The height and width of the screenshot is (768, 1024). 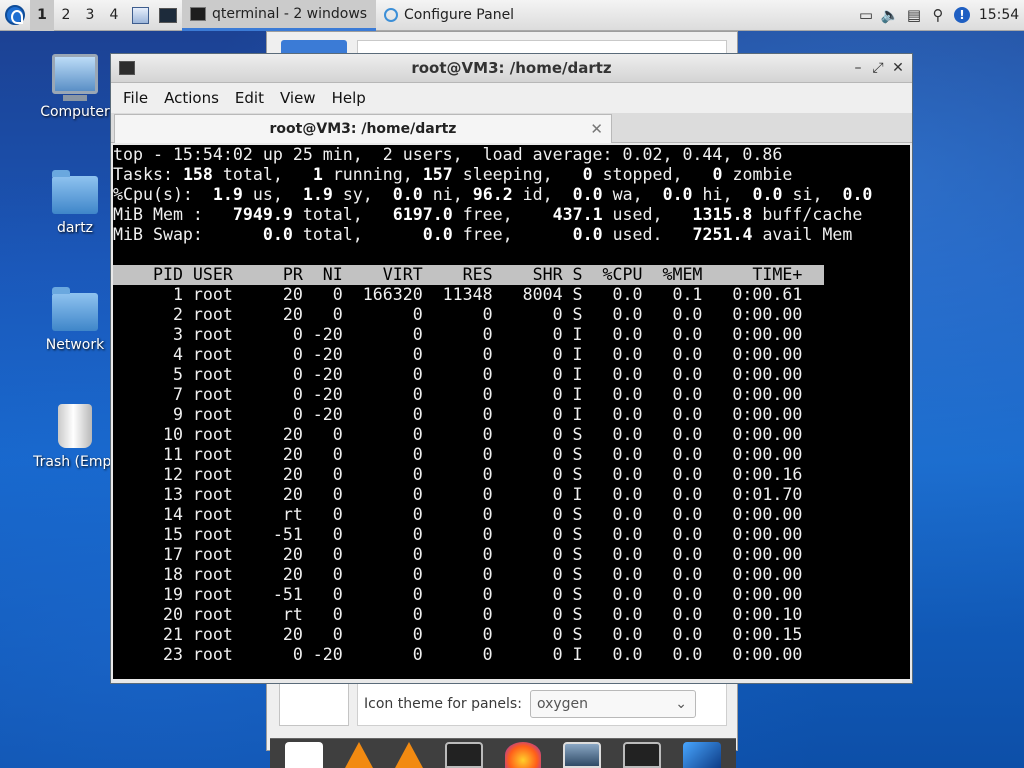 I want to click on network-folder-icon, so click(x=75, y=309).